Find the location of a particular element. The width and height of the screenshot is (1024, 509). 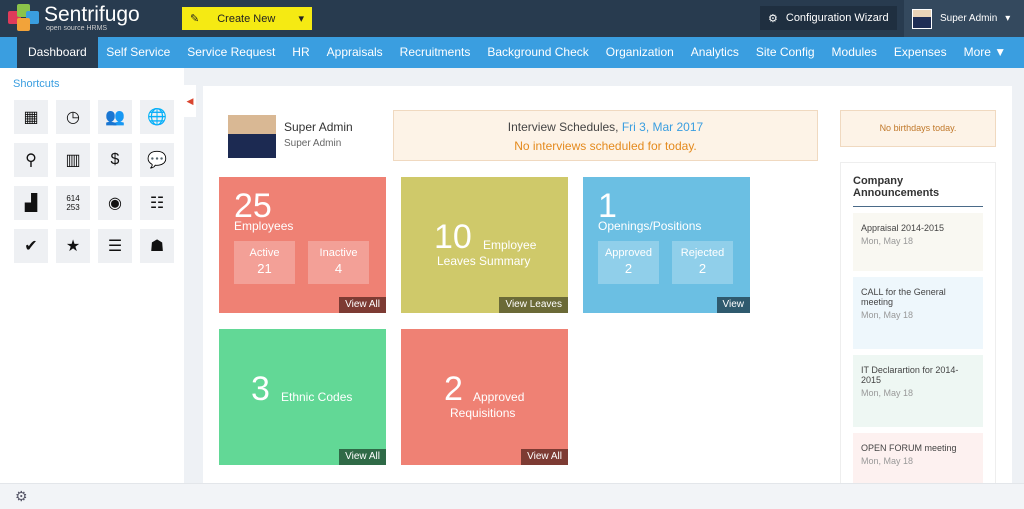

users-icon: 👥 is located at coordinates (115, 117).